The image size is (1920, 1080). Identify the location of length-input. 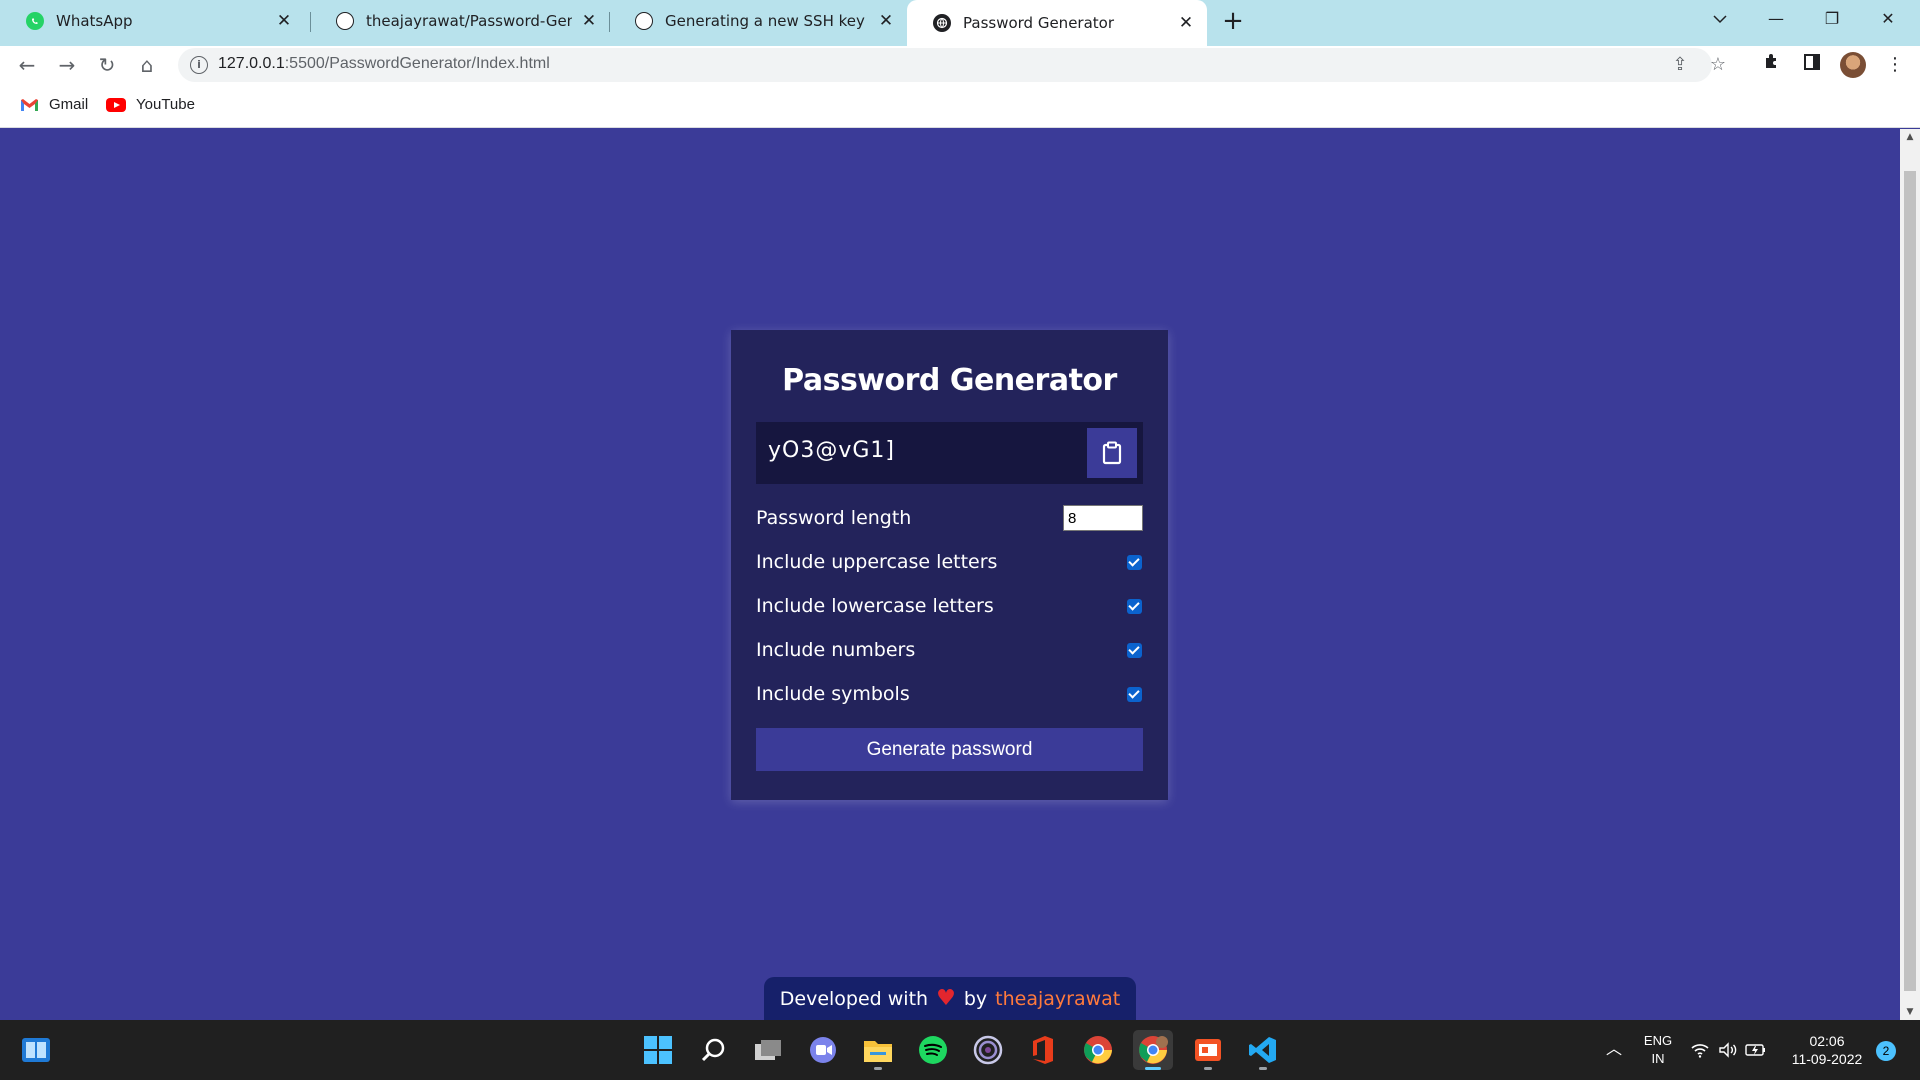
(1103, 518).